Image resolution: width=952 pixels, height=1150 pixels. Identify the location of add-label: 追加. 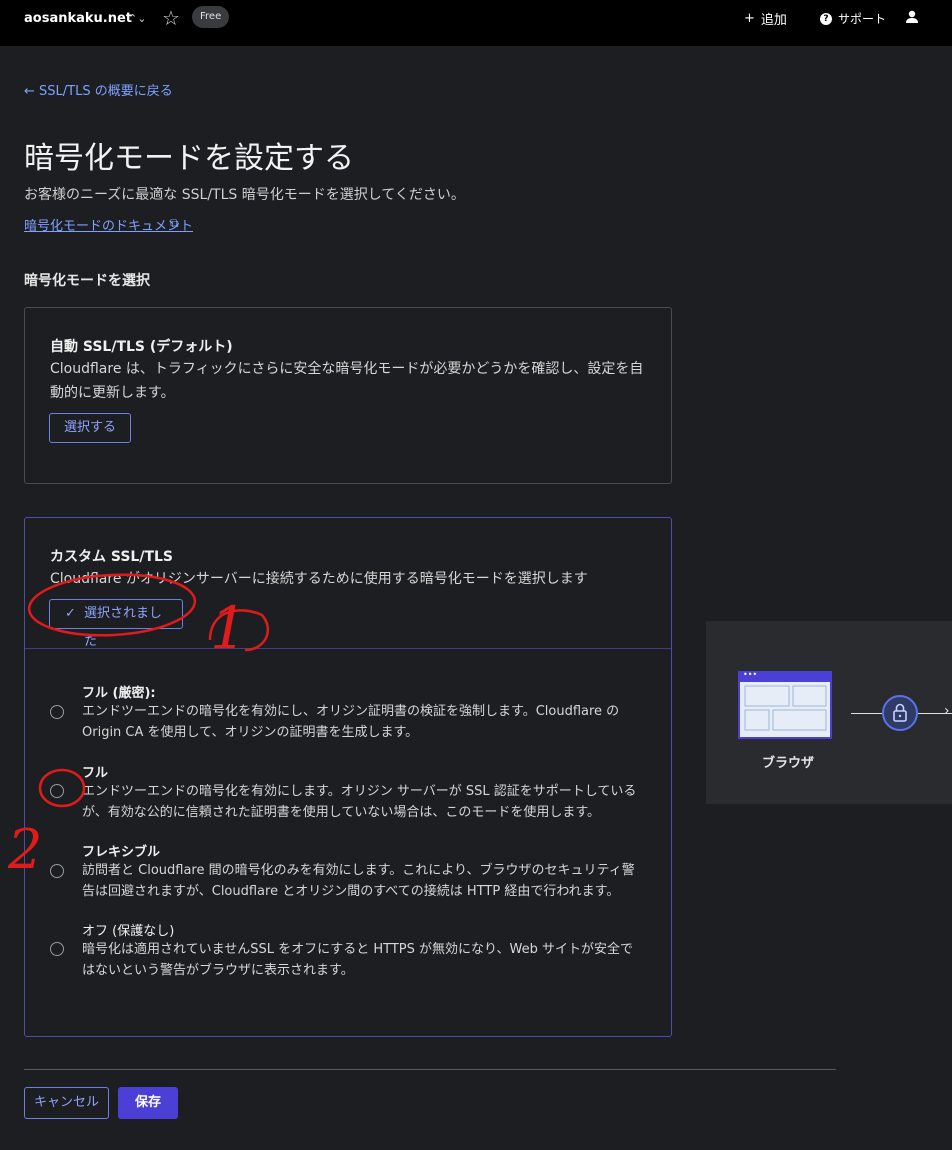
(773, 20).